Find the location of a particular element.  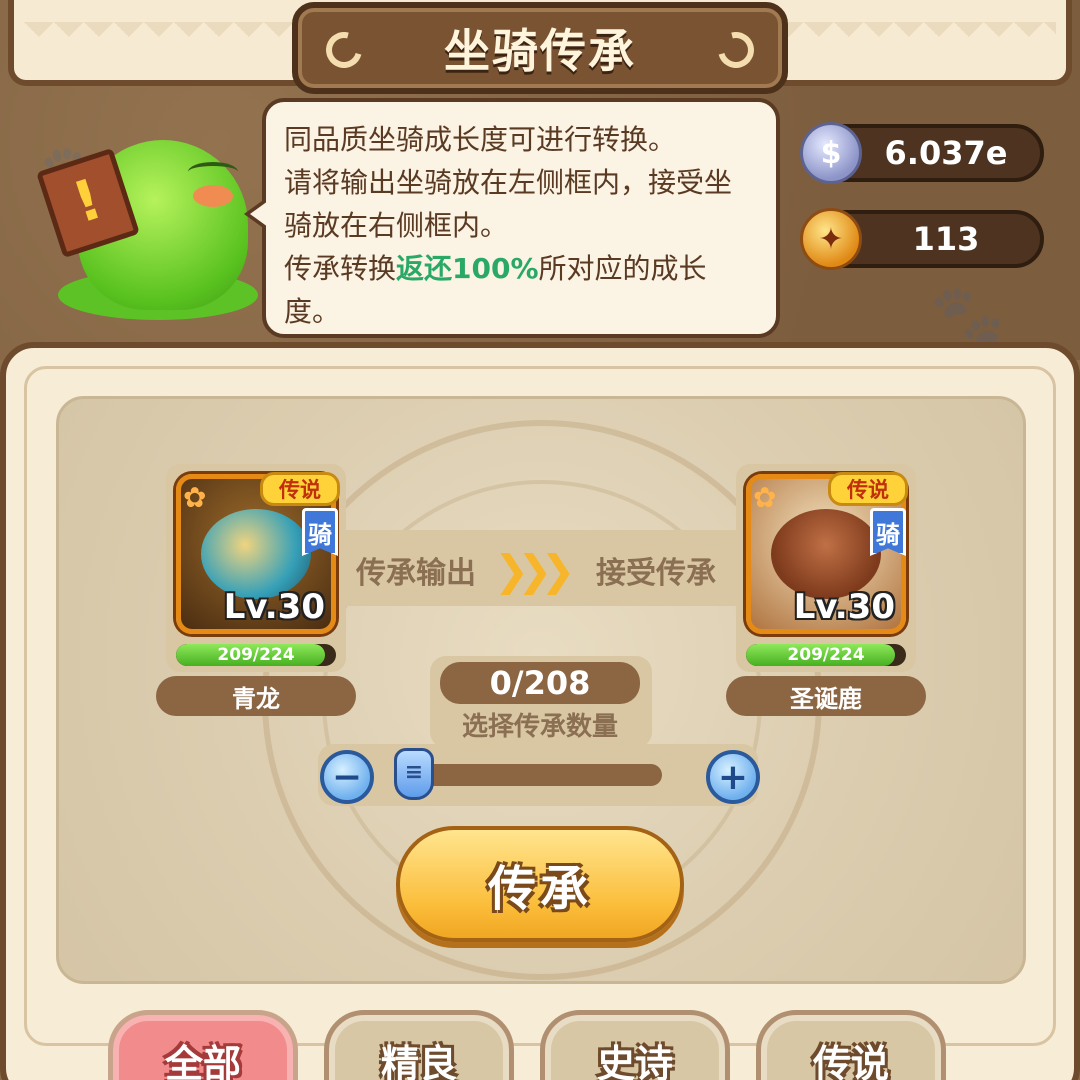

tab-legendary: 传说 is located at coordinates (851, 1045).